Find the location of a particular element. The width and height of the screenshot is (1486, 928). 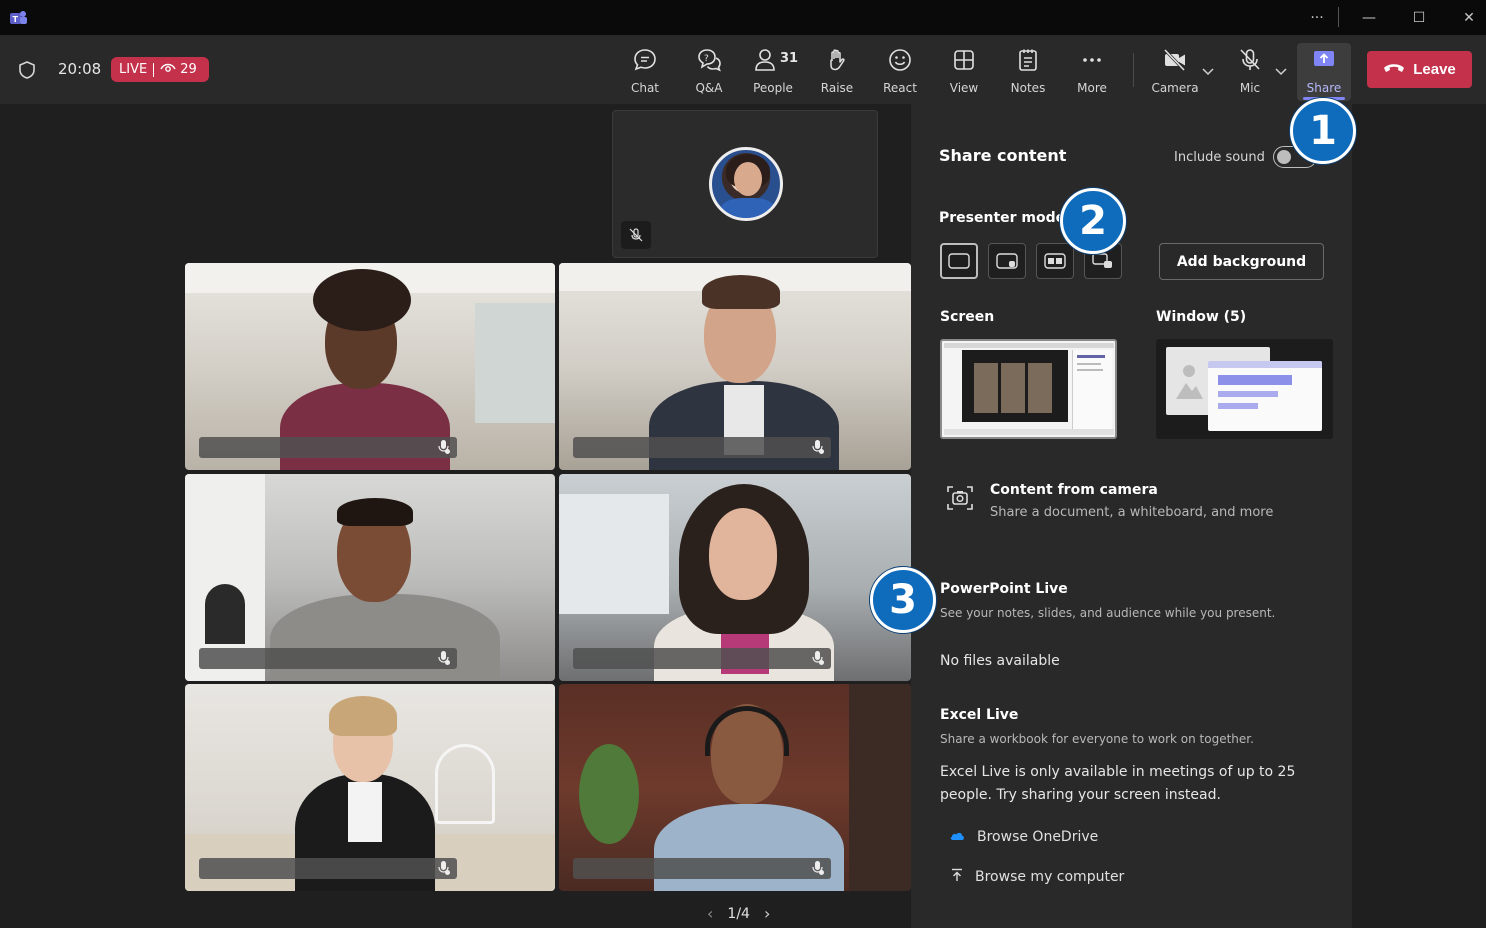

presenter-mode-standout is located at coordinates (1007, 261).